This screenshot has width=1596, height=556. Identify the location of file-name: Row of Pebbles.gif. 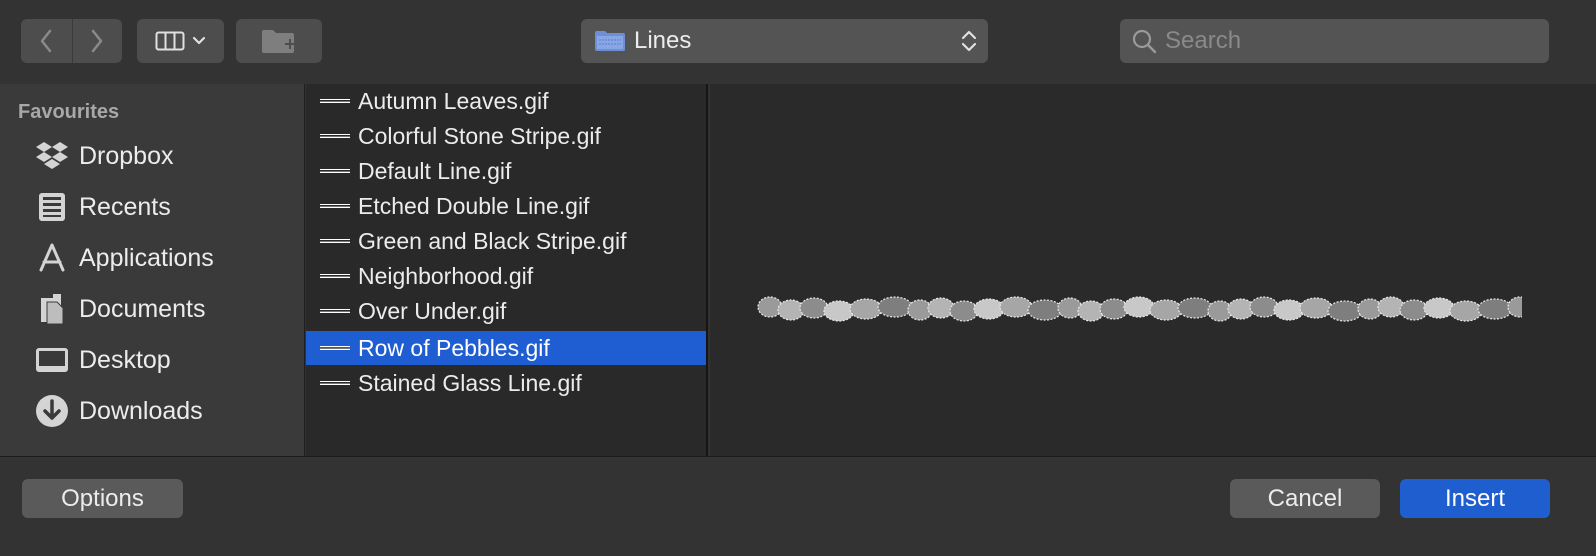
(454, 347).